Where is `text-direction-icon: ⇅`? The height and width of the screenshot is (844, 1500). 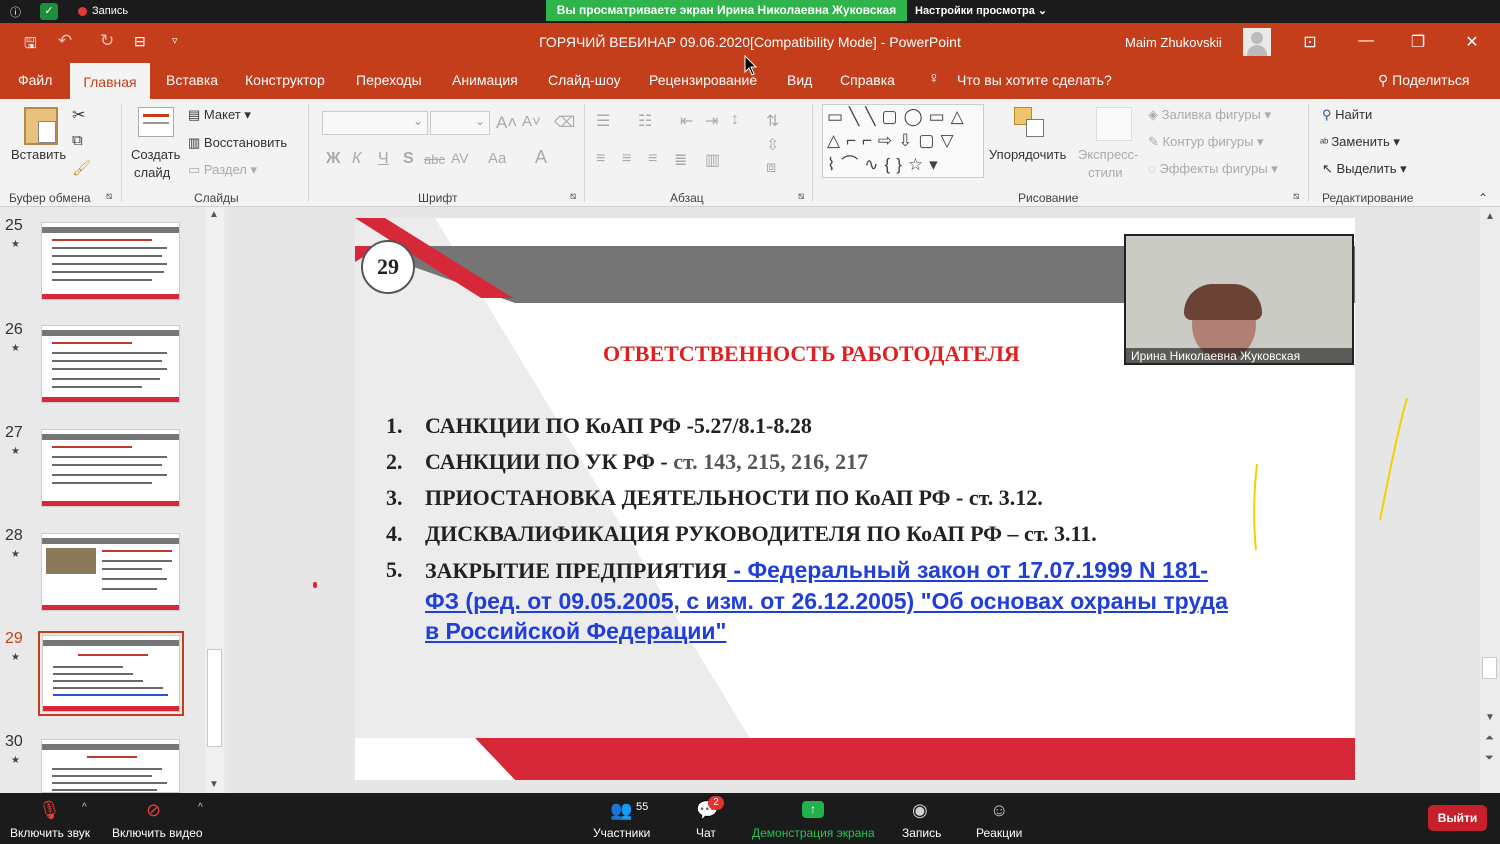
text-direction-icon: ⇅ is located at coordinates (772, 121).